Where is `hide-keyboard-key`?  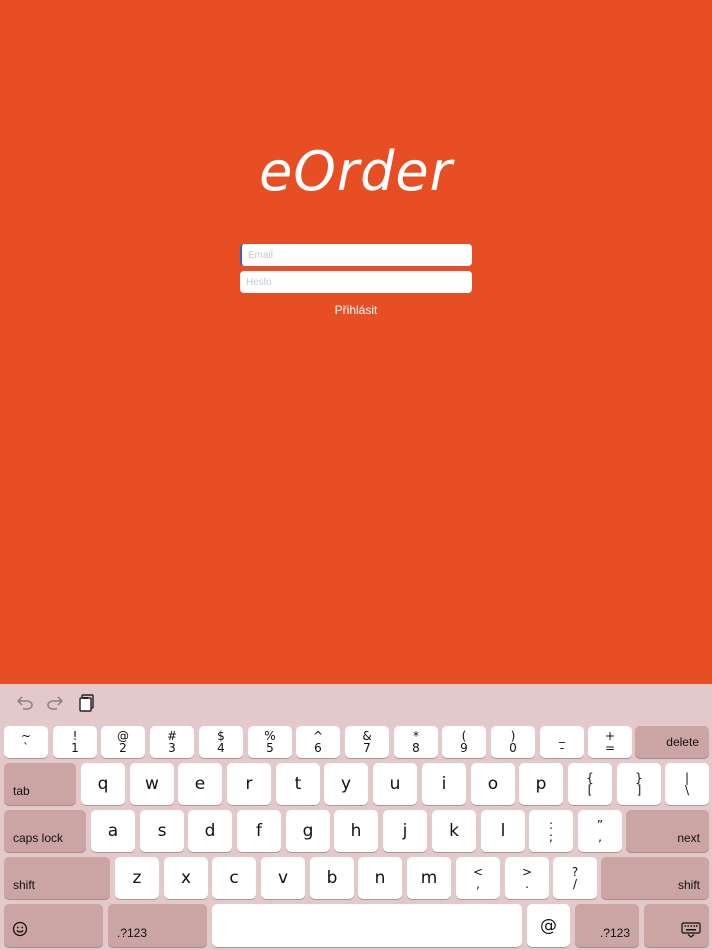
hide-keyboard-key is located at coordinates (676, 925).